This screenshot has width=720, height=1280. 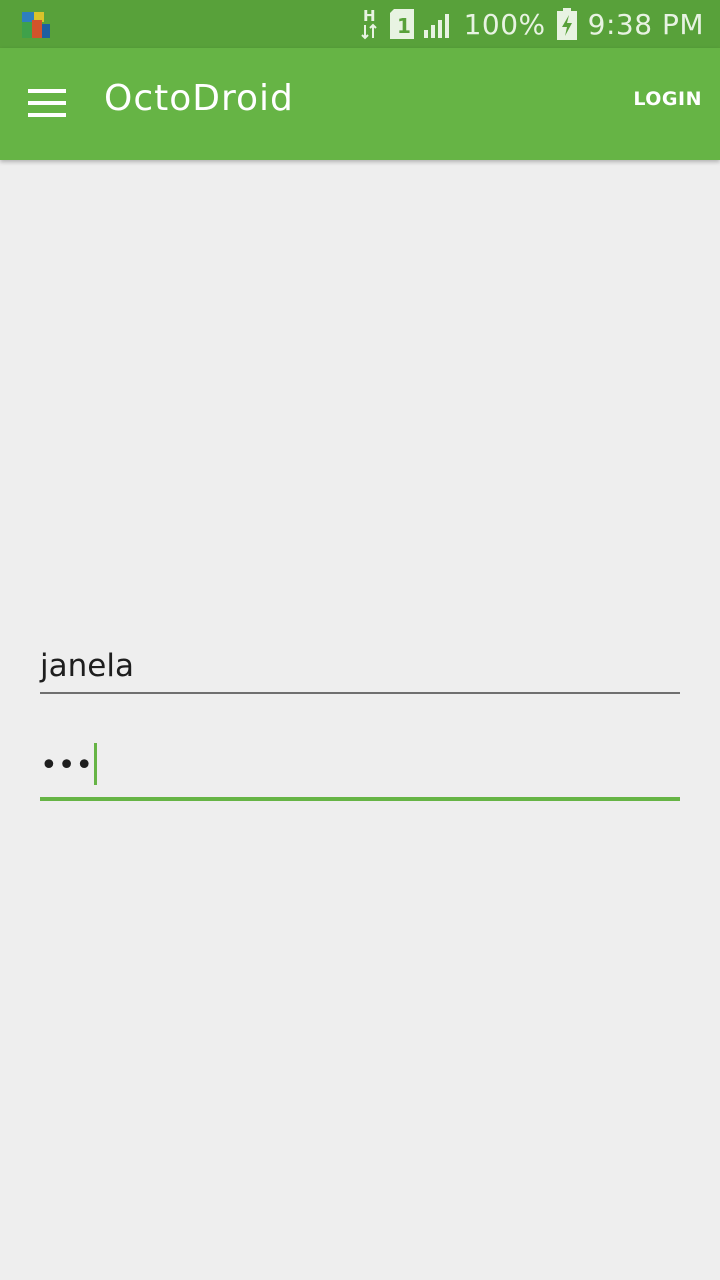 I want to click on menu-button, so click(x=48, y=104).